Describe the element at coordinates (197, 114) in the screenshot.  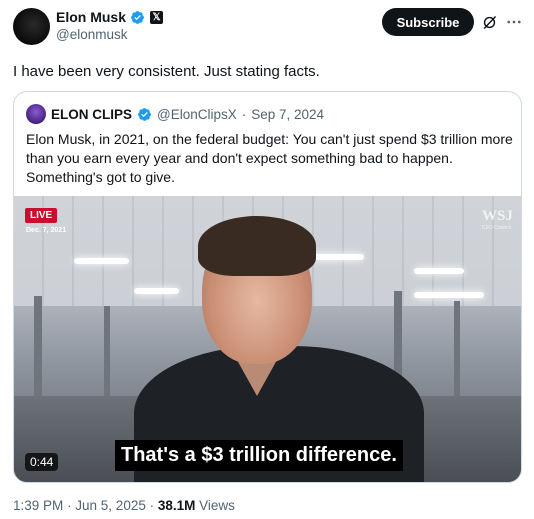
I see `quote-author-handle: @ElonClipsX` at that location.